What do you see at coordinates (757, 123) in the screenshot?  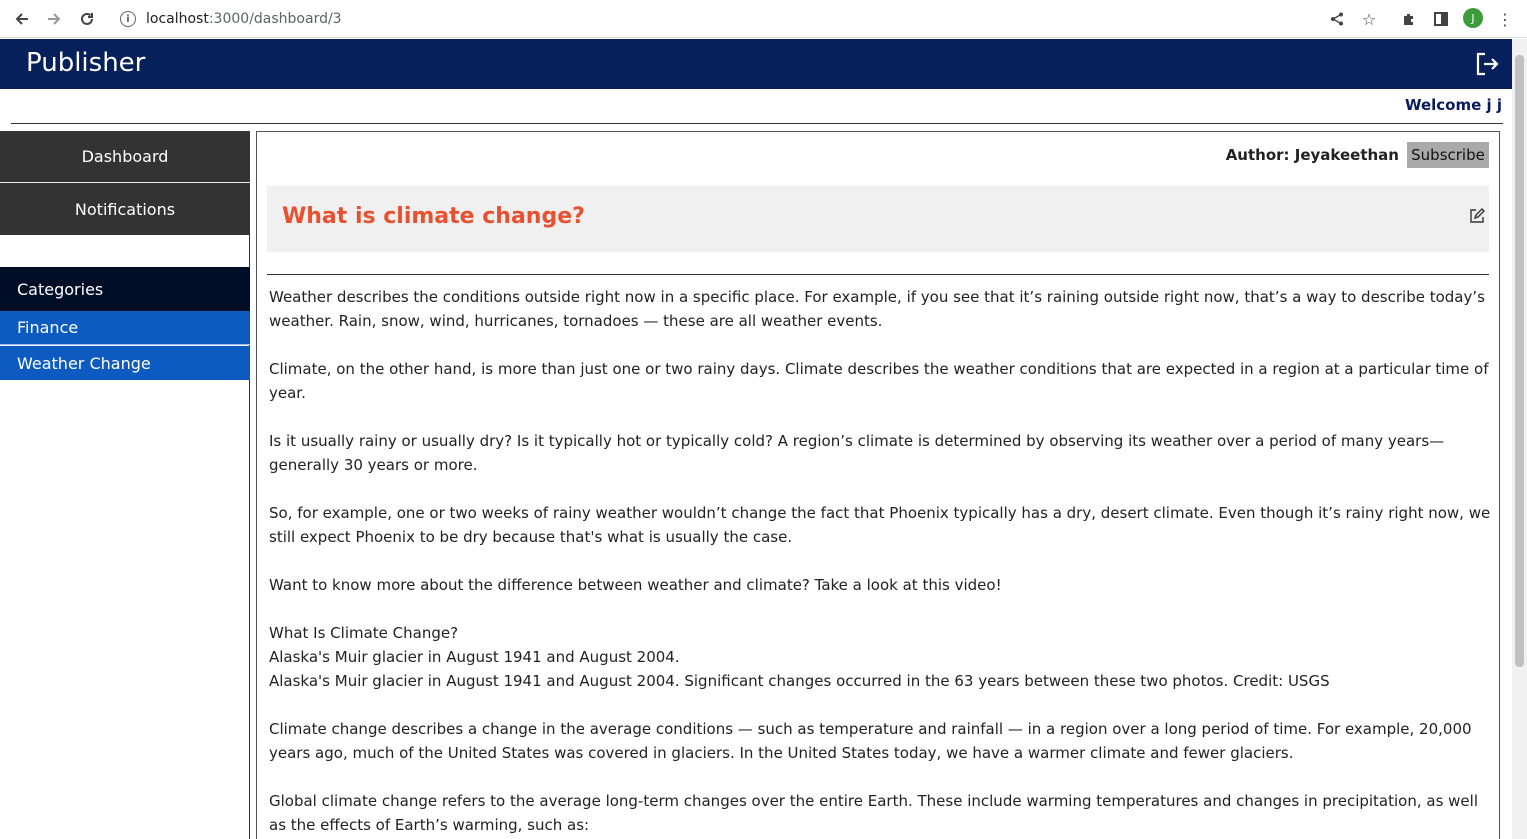 I see `header-divider` at bounding box center [757, 123].